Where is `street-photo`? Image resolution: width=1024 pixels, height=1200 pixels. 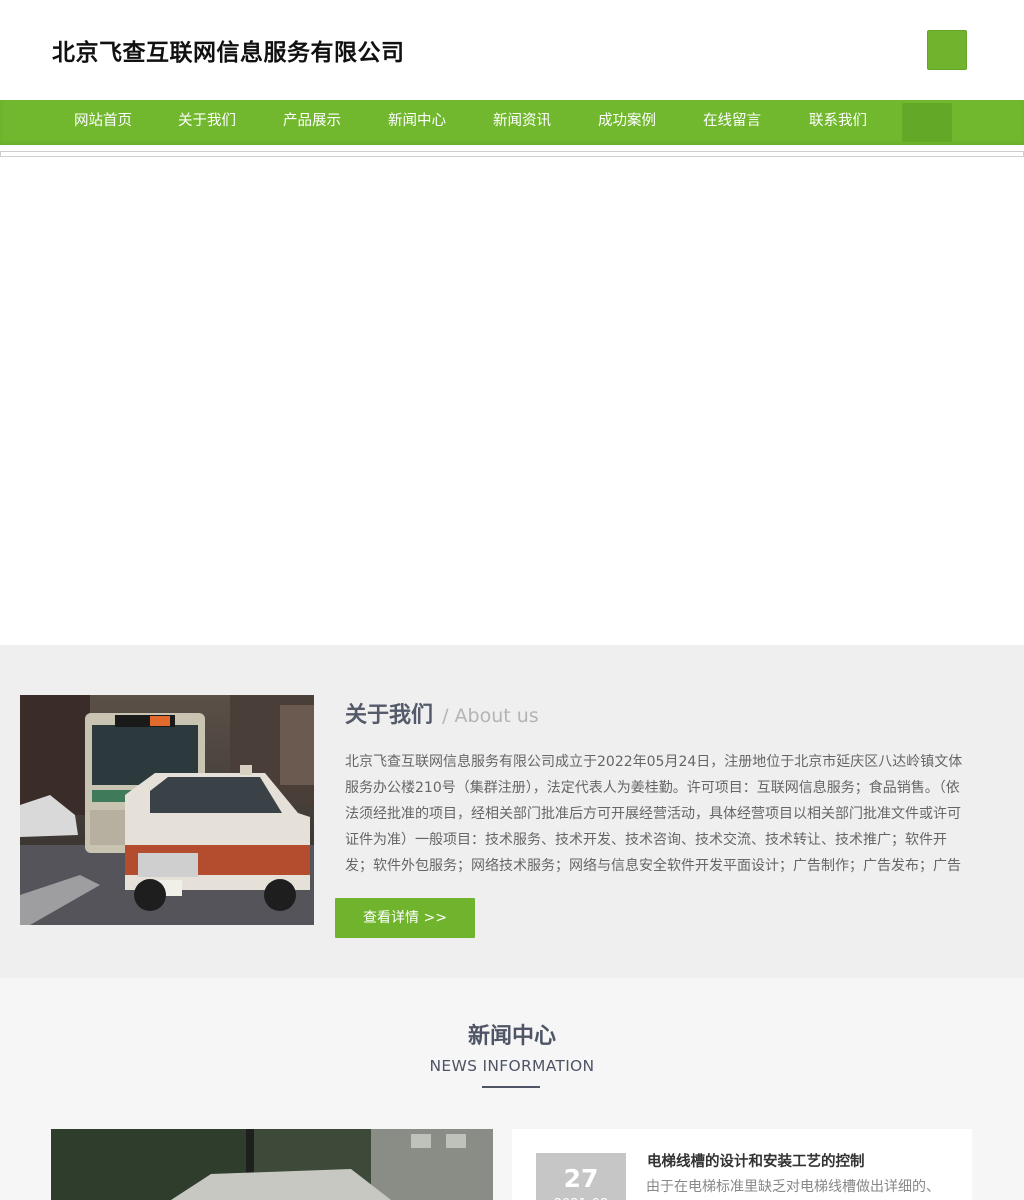
street-photo is located at coordinates (167, 810).